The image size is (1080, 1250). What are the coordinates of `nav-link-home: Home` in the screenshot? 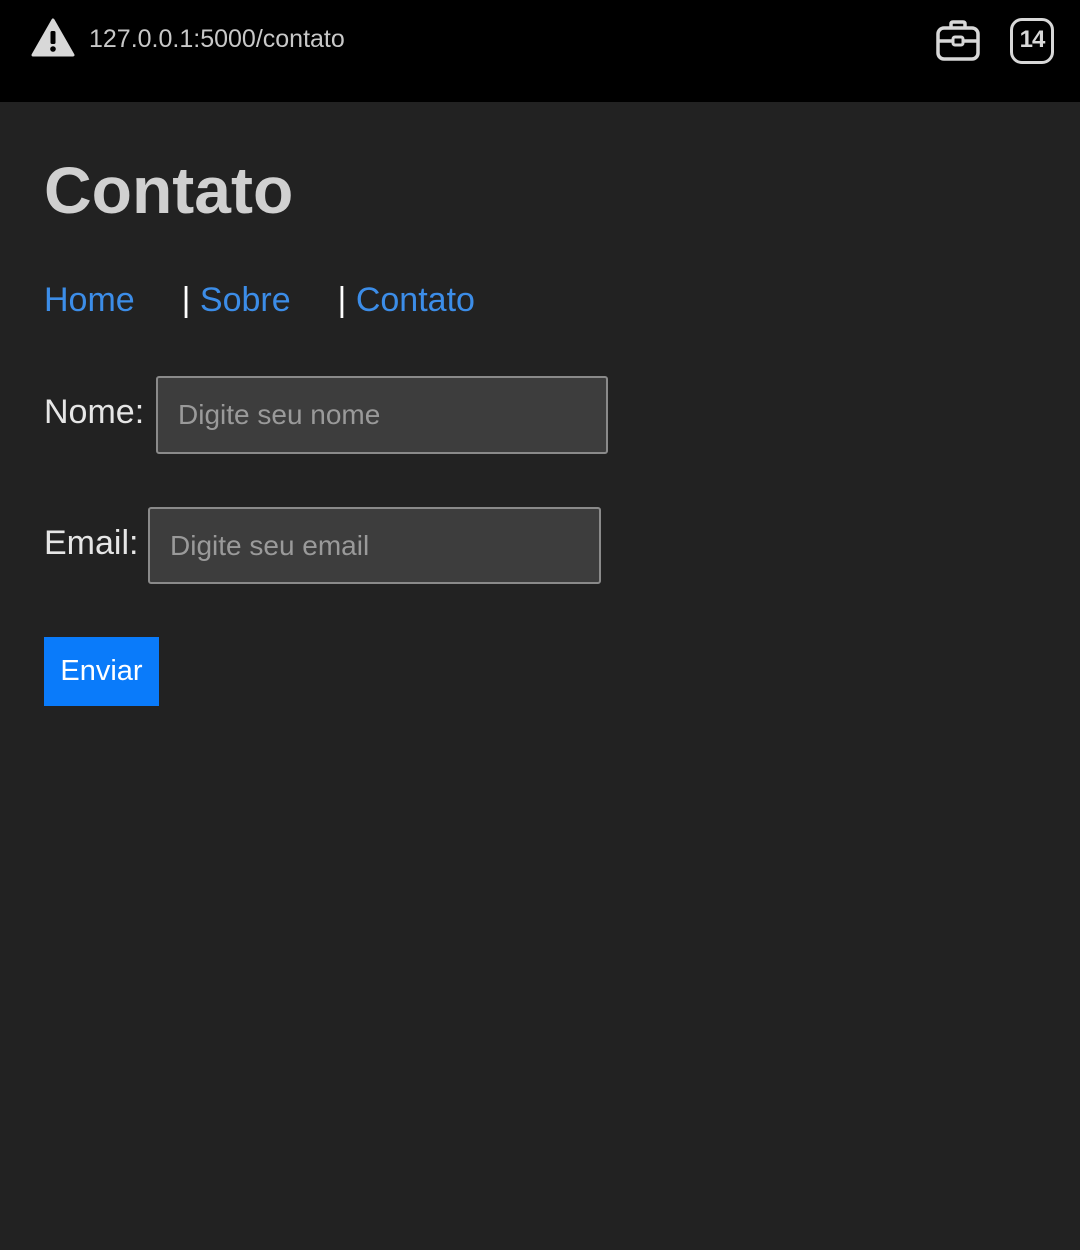 It's located at (89, 300).